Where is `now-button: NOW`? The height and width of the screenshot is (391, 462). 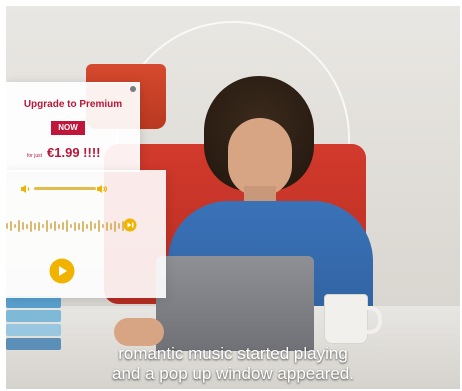
now-button: NOW is located at coordinates (68, 128).